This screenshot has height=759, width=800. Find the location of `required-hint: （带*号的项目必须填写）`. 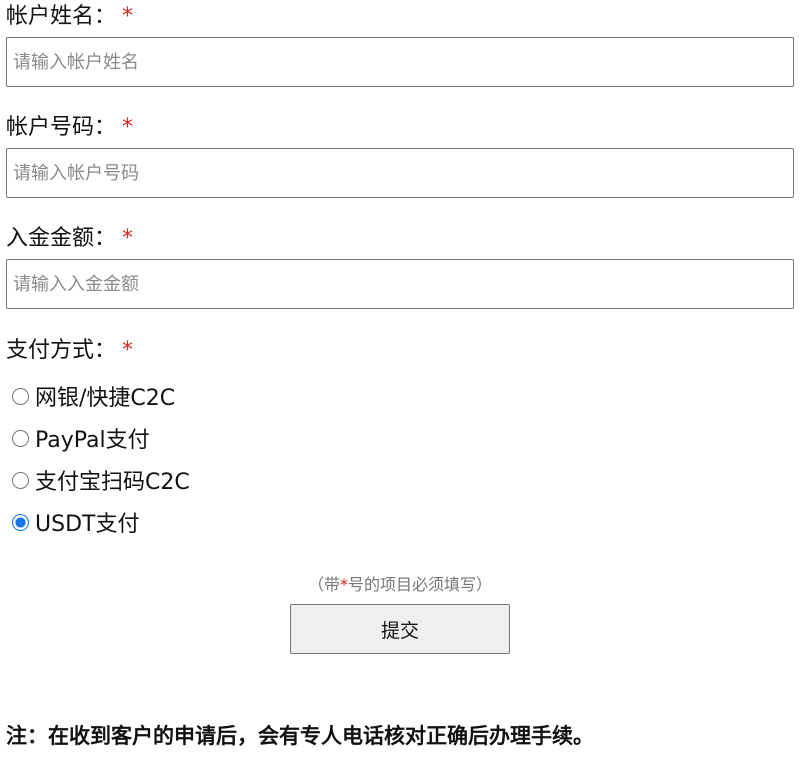

required-hint: （带*号的项目必须填写） is located at coordinates (400, 585).